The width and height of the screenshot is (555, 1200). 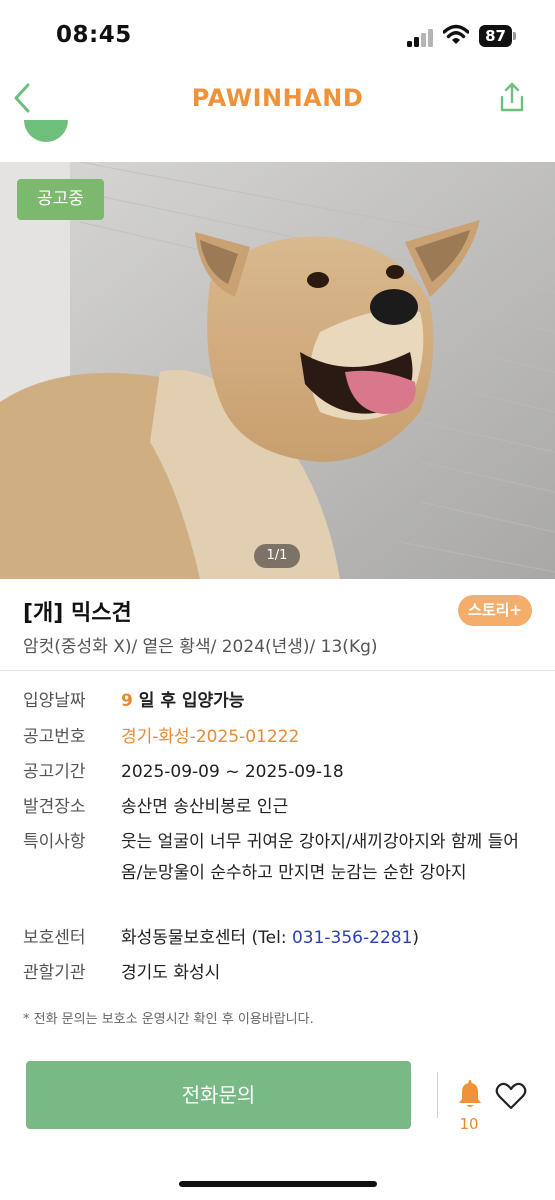 What do you see at coordinates (421, 38) in the screenshot?
I see `signal-icon` at bounding box center [421, 38].